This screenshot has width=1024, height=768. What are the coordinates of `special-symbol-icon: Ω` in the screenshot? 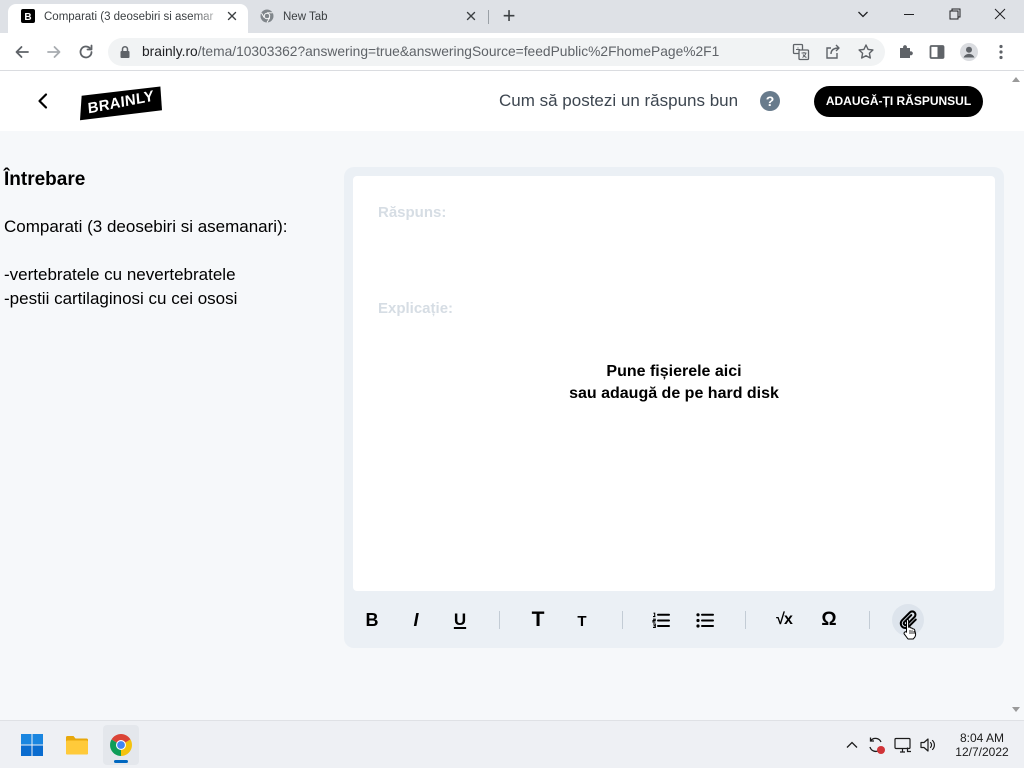 It's located at (829, 620).